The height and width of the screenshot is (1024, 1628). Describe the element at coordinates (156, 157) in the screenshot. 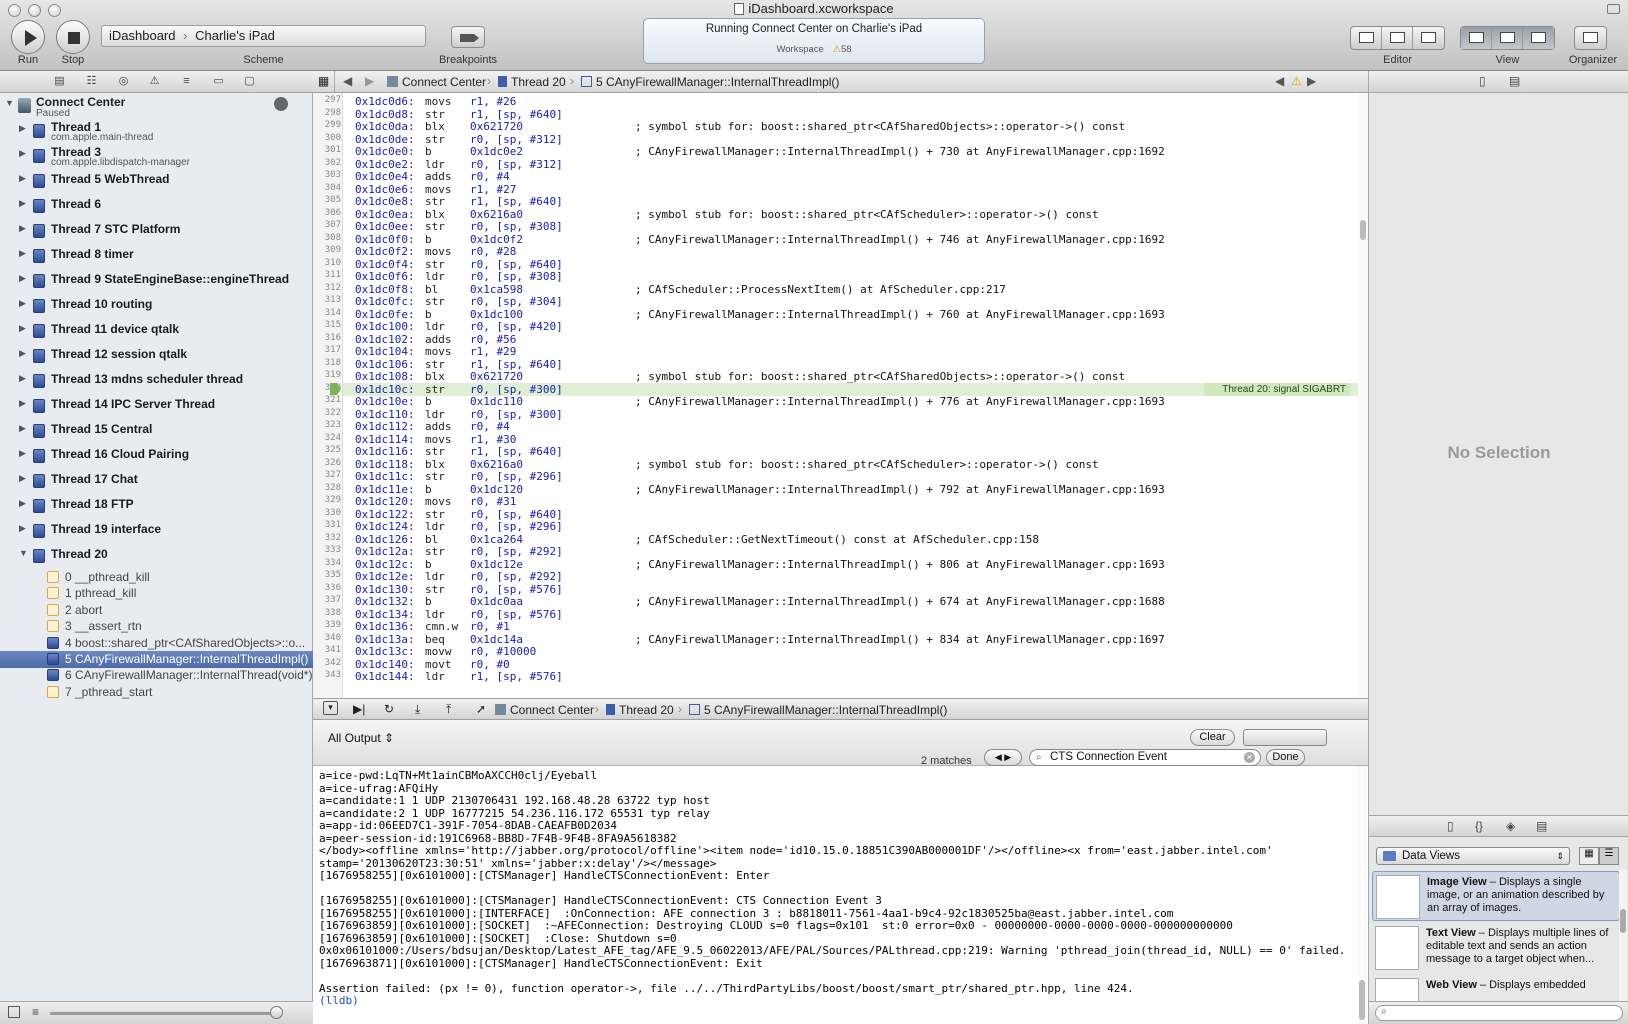

I see `thread-row: ▶ Thread 3 com.apple.libdispatch-manager` at that location.